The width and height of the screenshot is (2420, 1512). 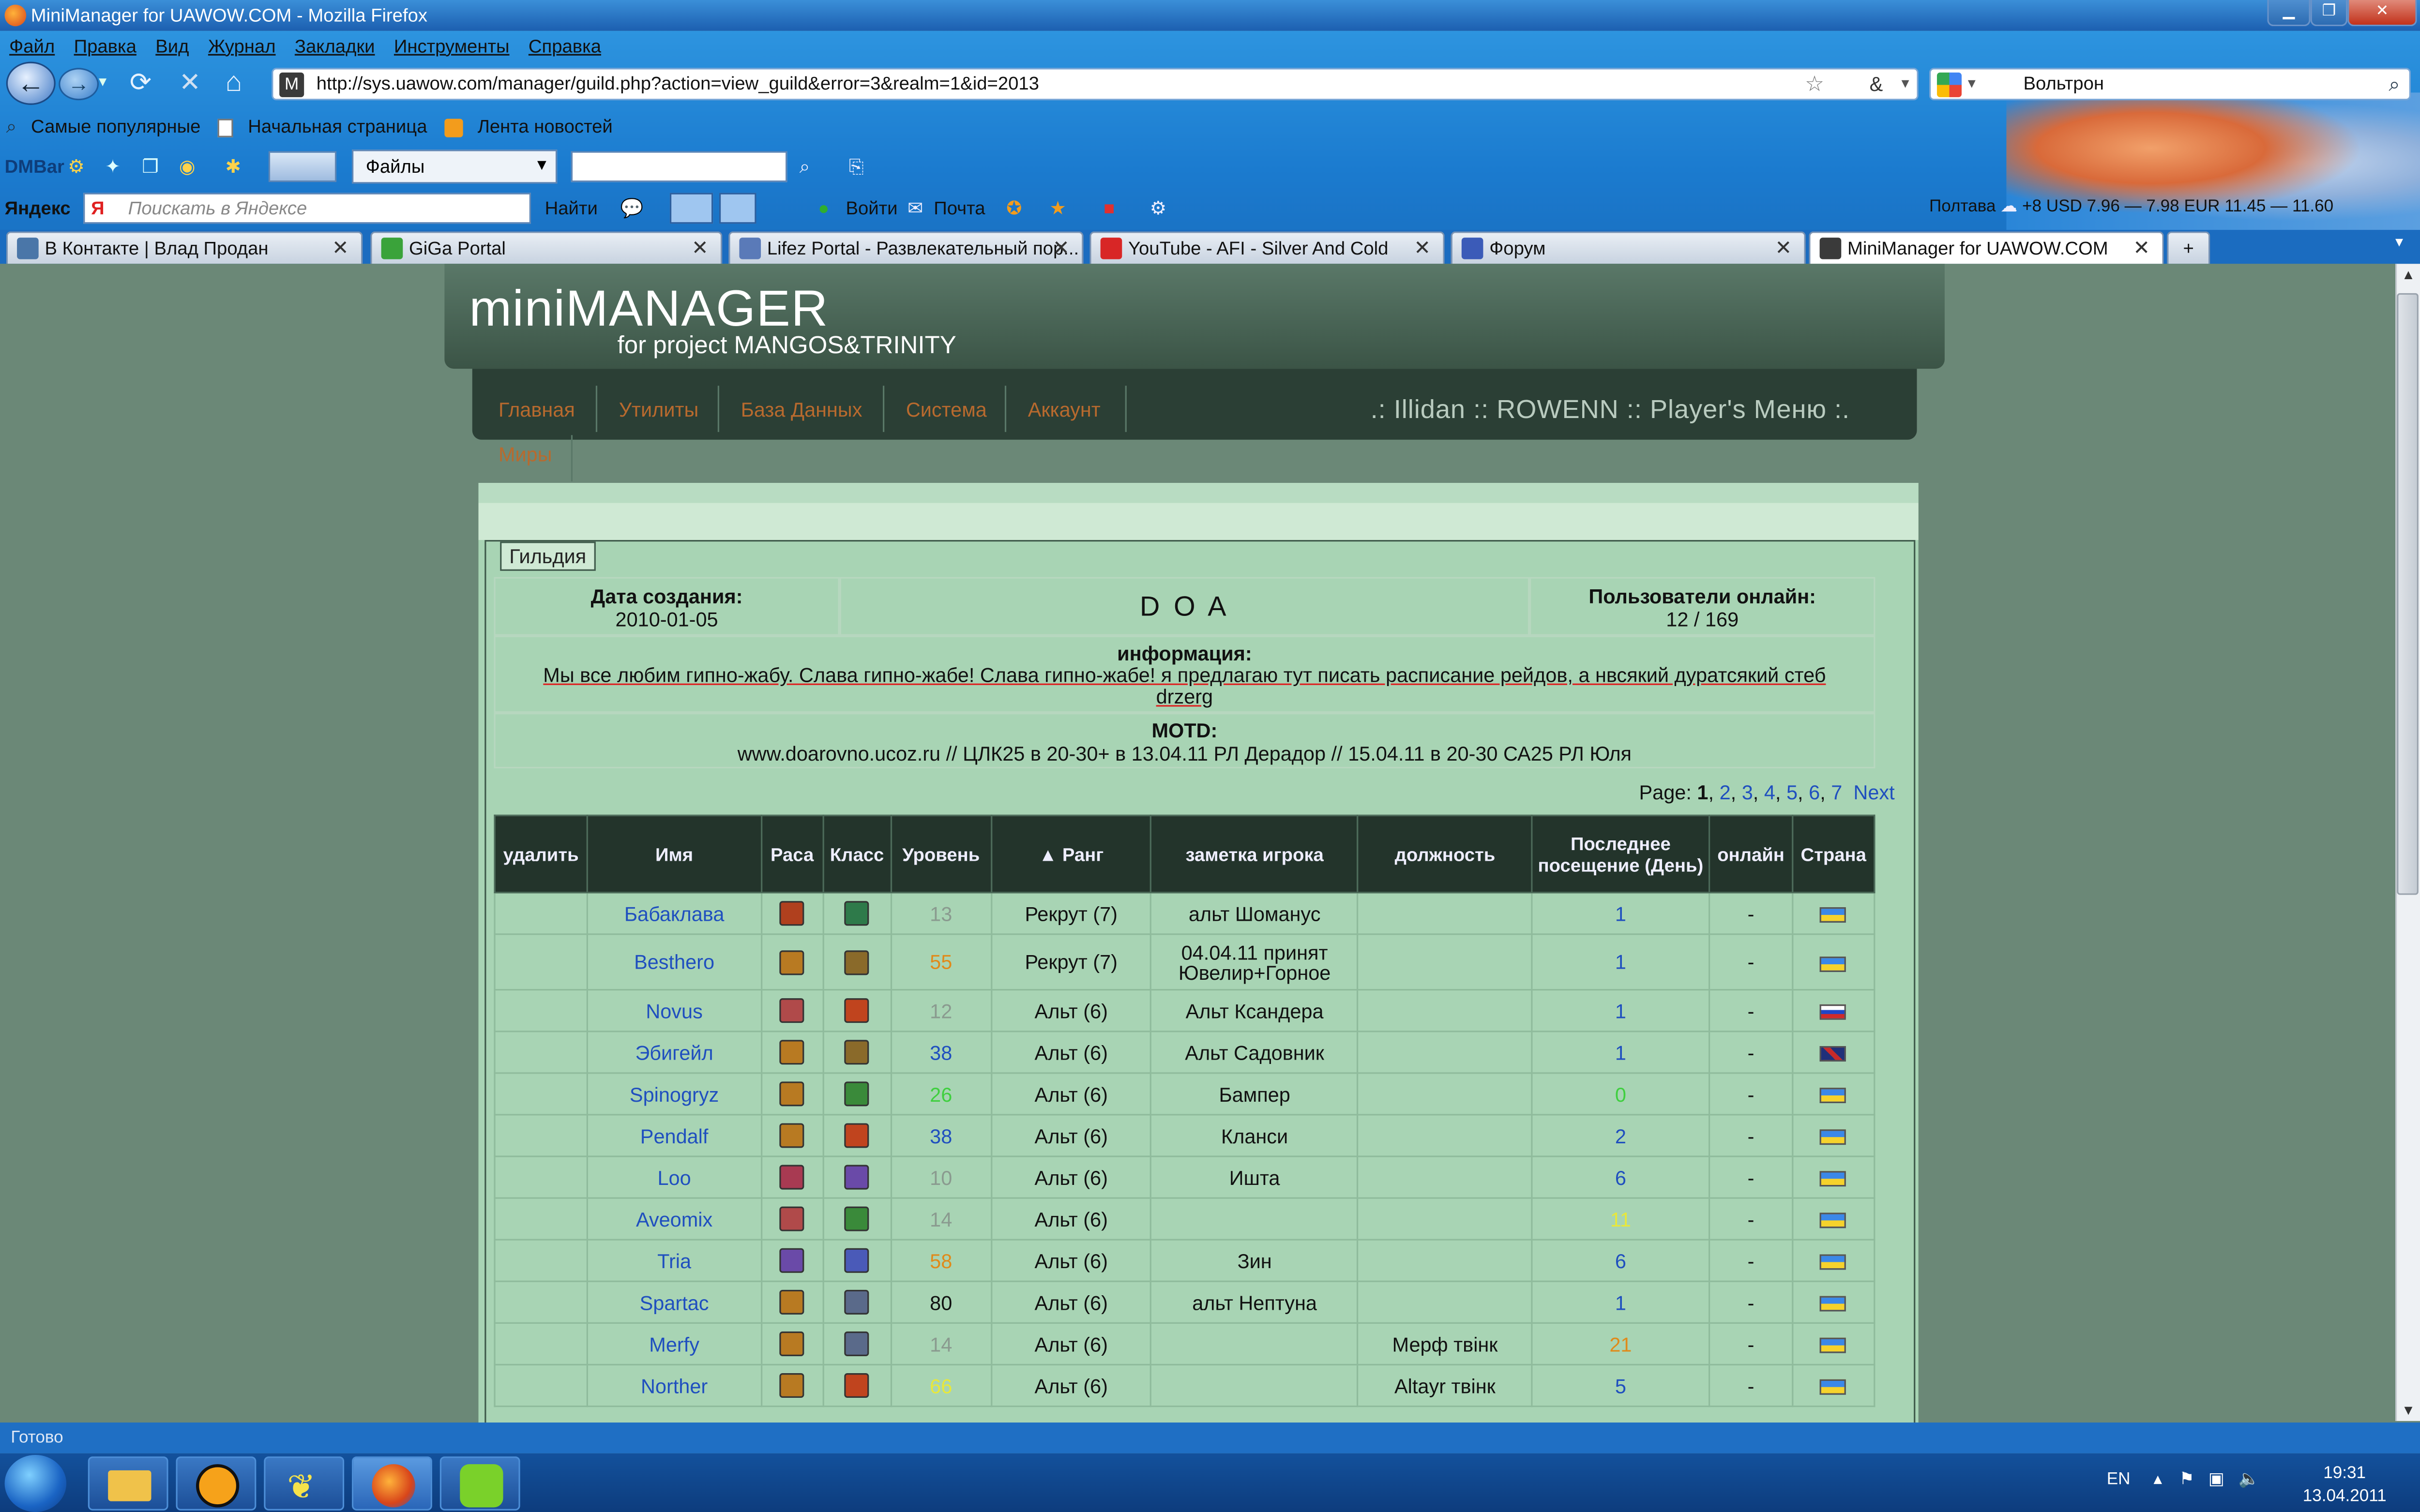 What do you see at coordinates (150, 167) in the screenshot?
I see `toolbar-copy-icon: ❐` at bounding box center [150, 167].